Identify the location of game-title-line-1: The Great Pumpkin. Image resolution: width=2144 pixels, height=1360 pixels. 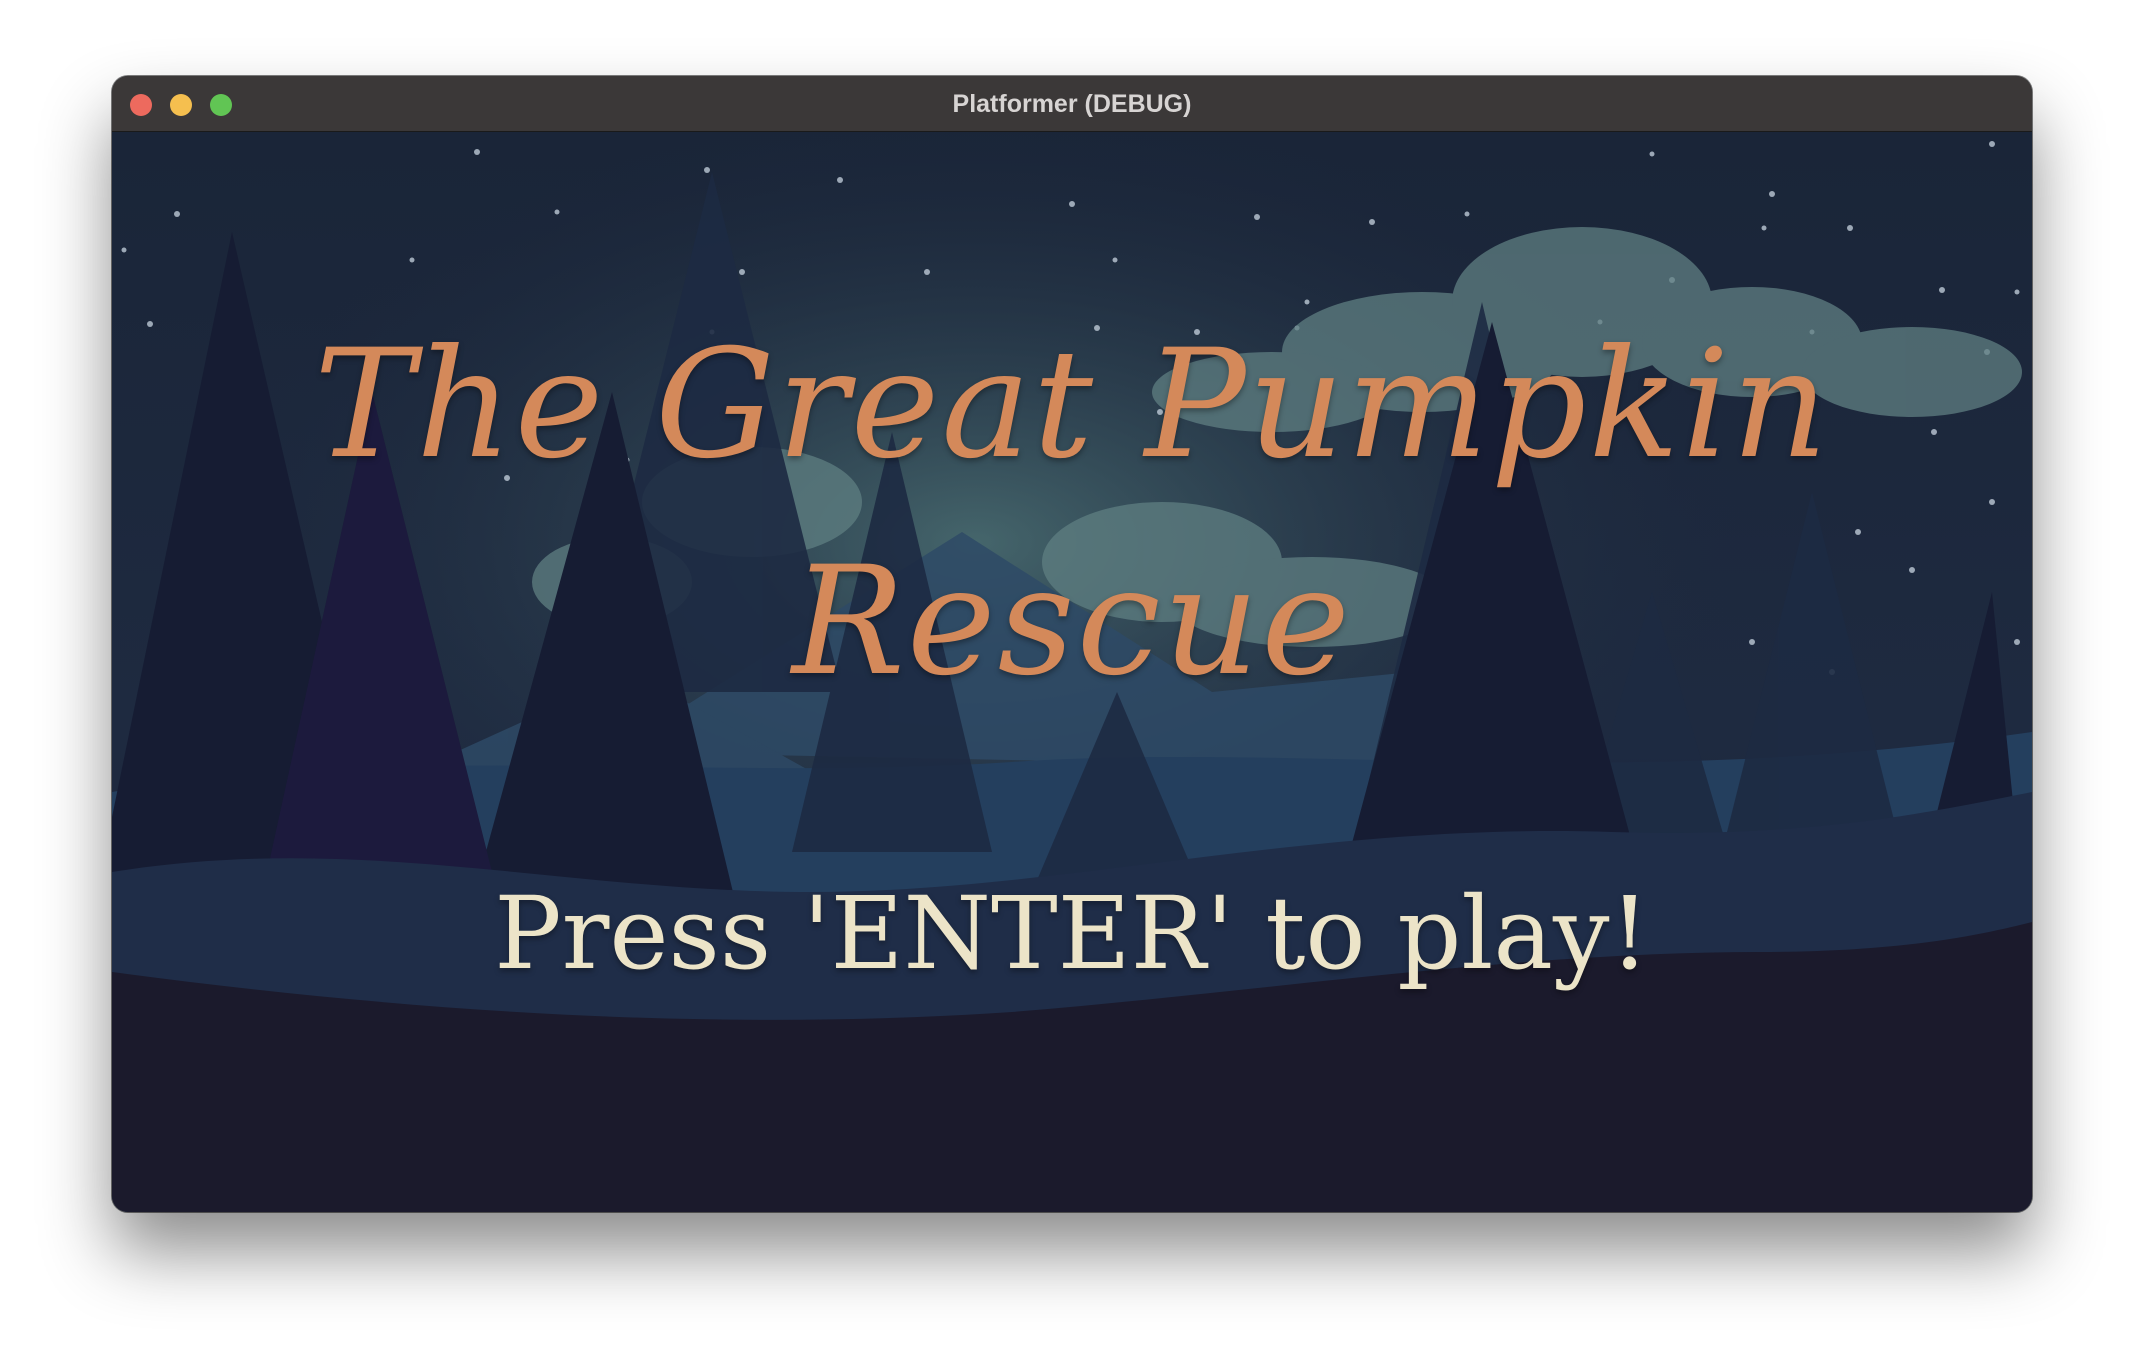
(1072, 405).